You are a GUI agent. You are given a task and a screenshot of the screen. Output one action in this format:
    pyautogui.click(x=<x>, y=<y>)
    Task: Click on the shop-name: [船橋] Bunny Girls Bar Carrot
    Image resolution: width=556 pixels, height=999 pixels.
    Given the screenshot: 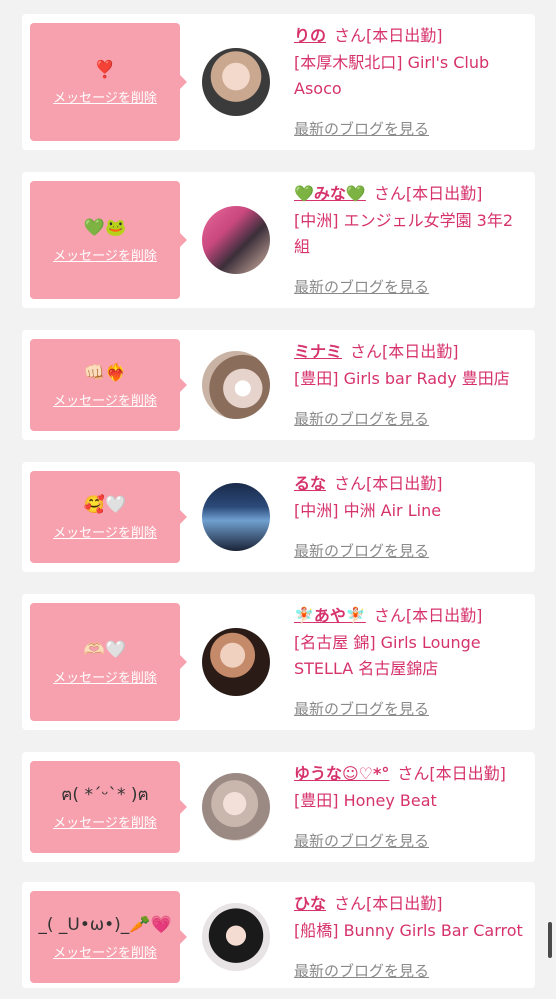 What is the action you would take?
    pyautogui.click(x=408, y=930)
    